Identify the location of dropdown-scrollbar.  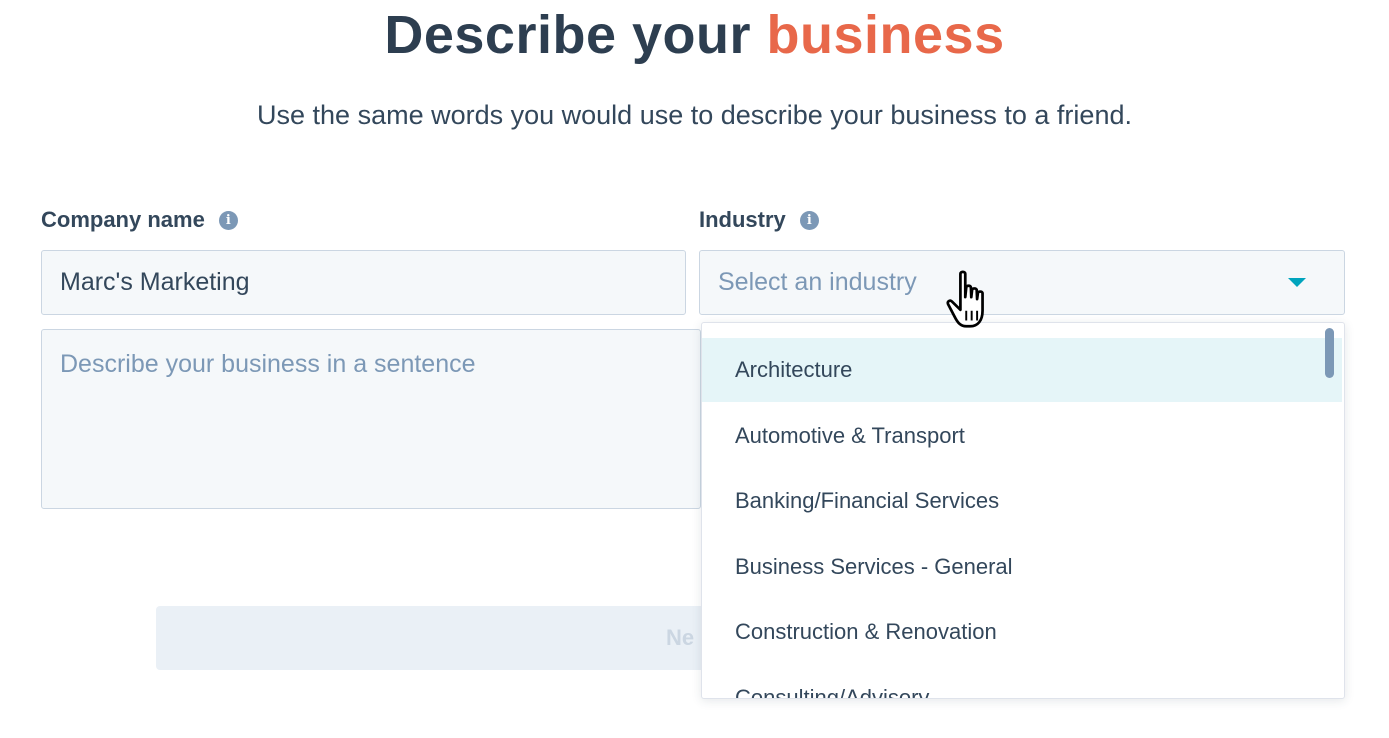
(1329, 353).